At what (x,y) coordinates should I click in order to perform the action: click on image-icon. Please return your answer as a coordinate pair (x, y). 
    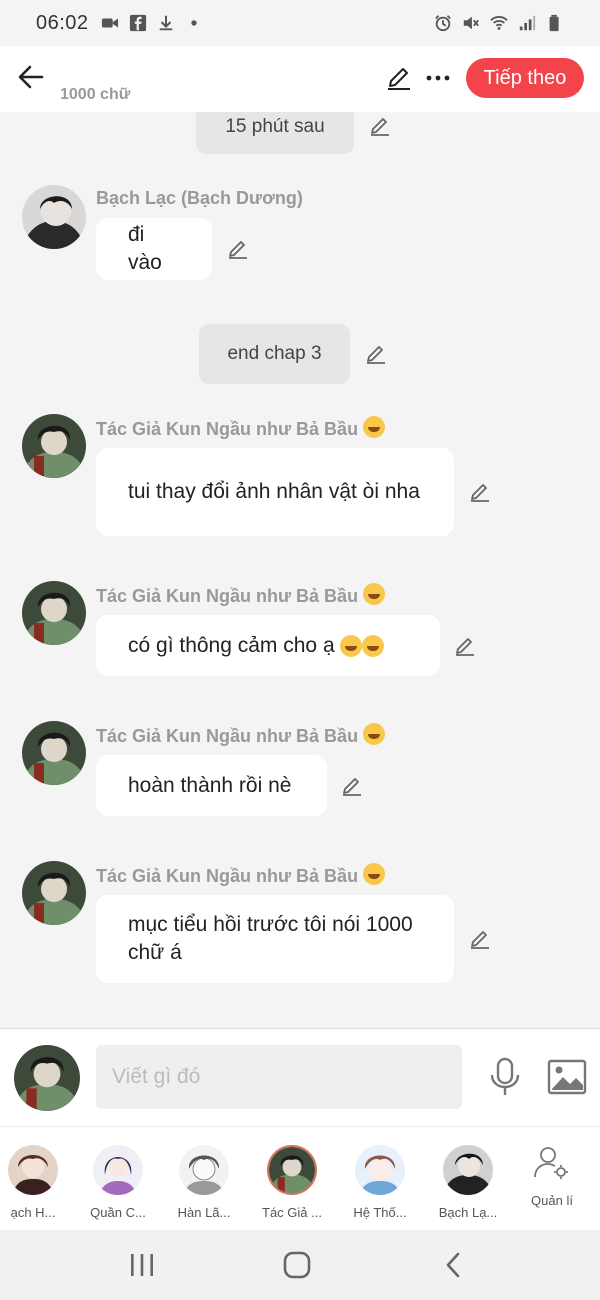
    Looking at the image, I should click on (567, 1077).